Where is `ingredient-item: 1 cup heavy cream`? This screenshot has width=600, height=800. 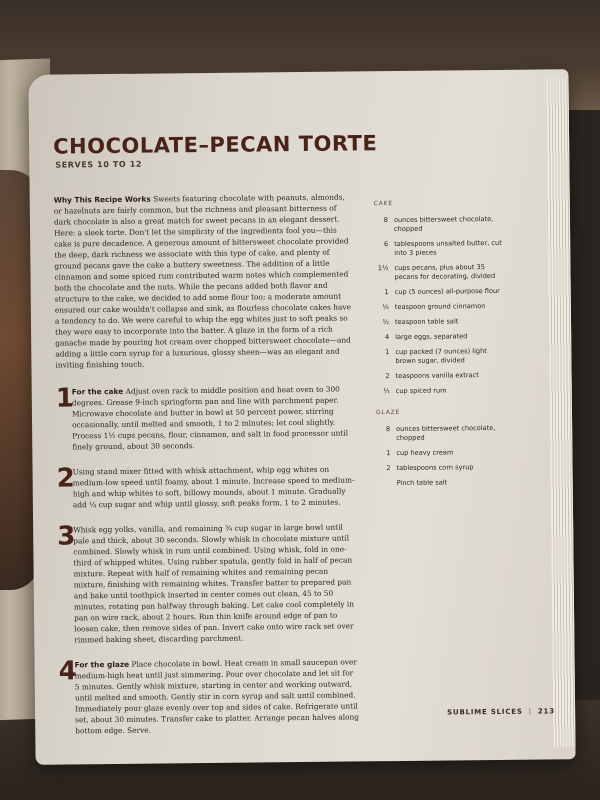 ingredient-item: 1 cup heavy cream is located at coordinates (441, 453).